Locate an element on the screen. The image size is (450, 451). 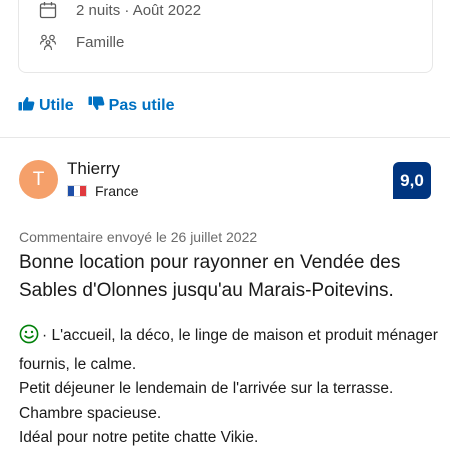
reviewer-country: France is located at coordinates (103, 191).